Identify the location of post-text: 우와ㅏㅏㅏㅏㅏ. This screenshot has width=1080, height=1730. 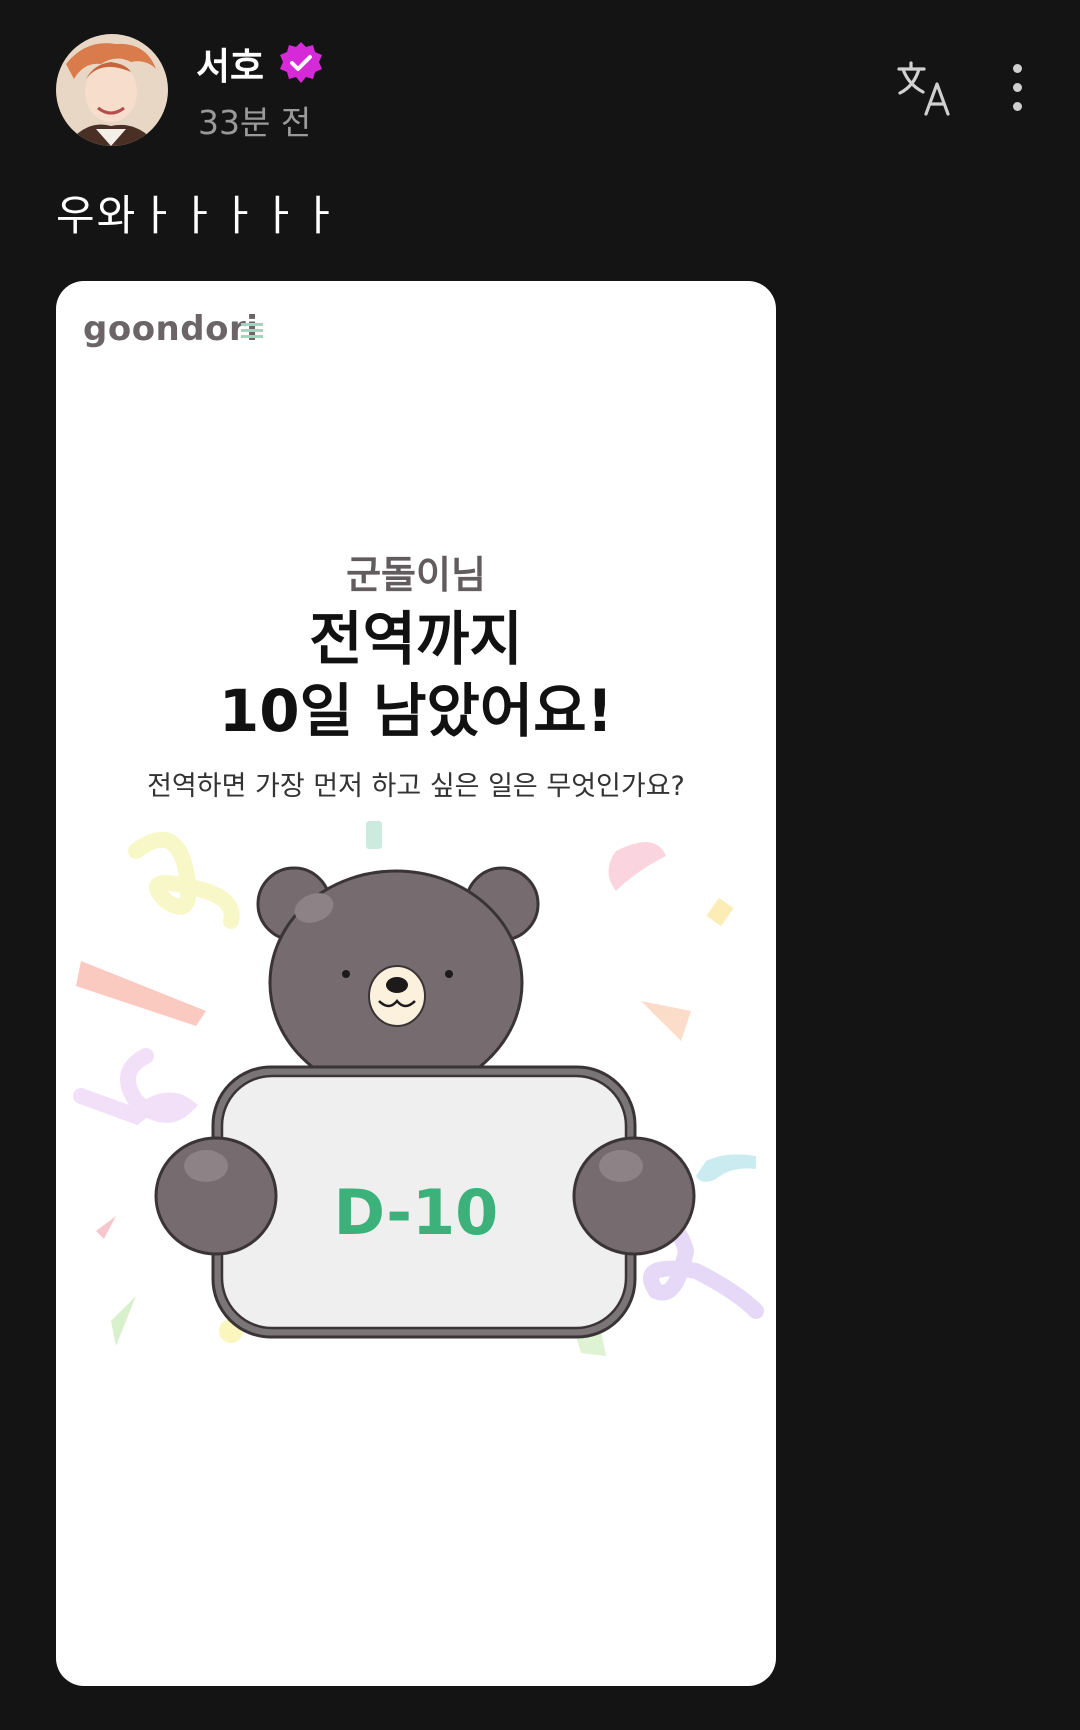
(198, 215).